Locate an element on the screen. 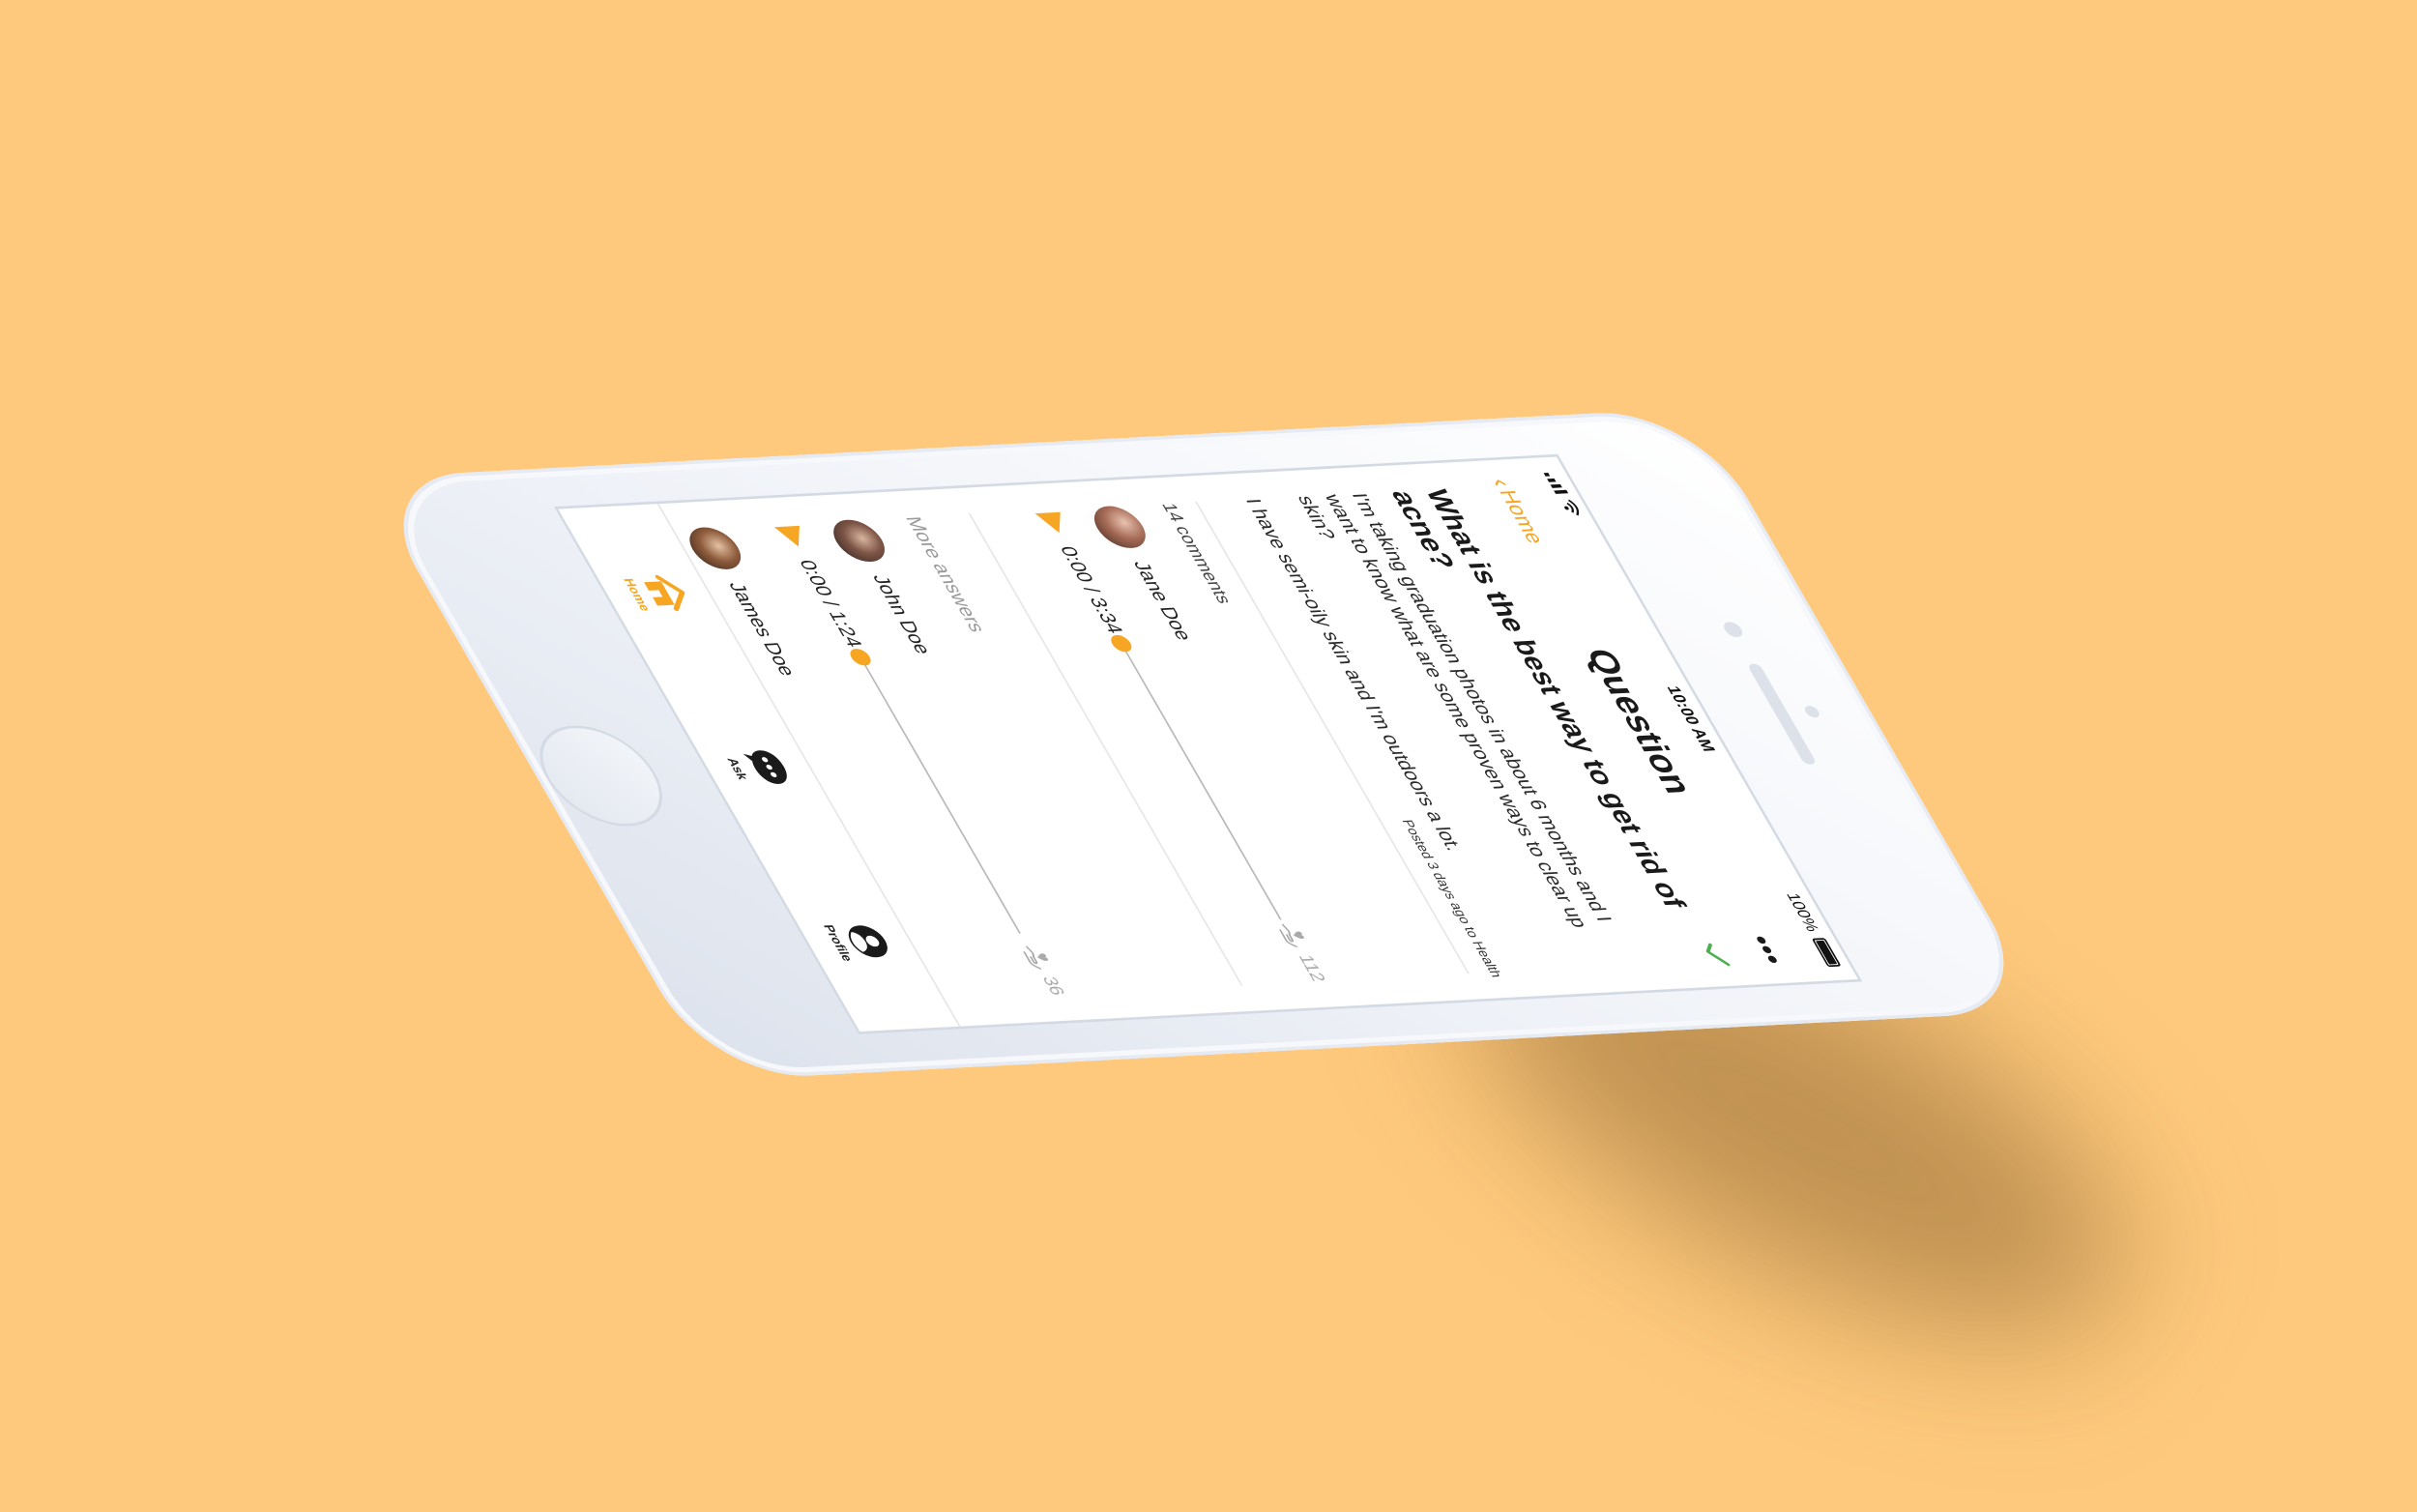 The height and width of the screenshot is (1512, 2417). audio-time: 0:00 / 1:24 is located at coordinates (831, 603).